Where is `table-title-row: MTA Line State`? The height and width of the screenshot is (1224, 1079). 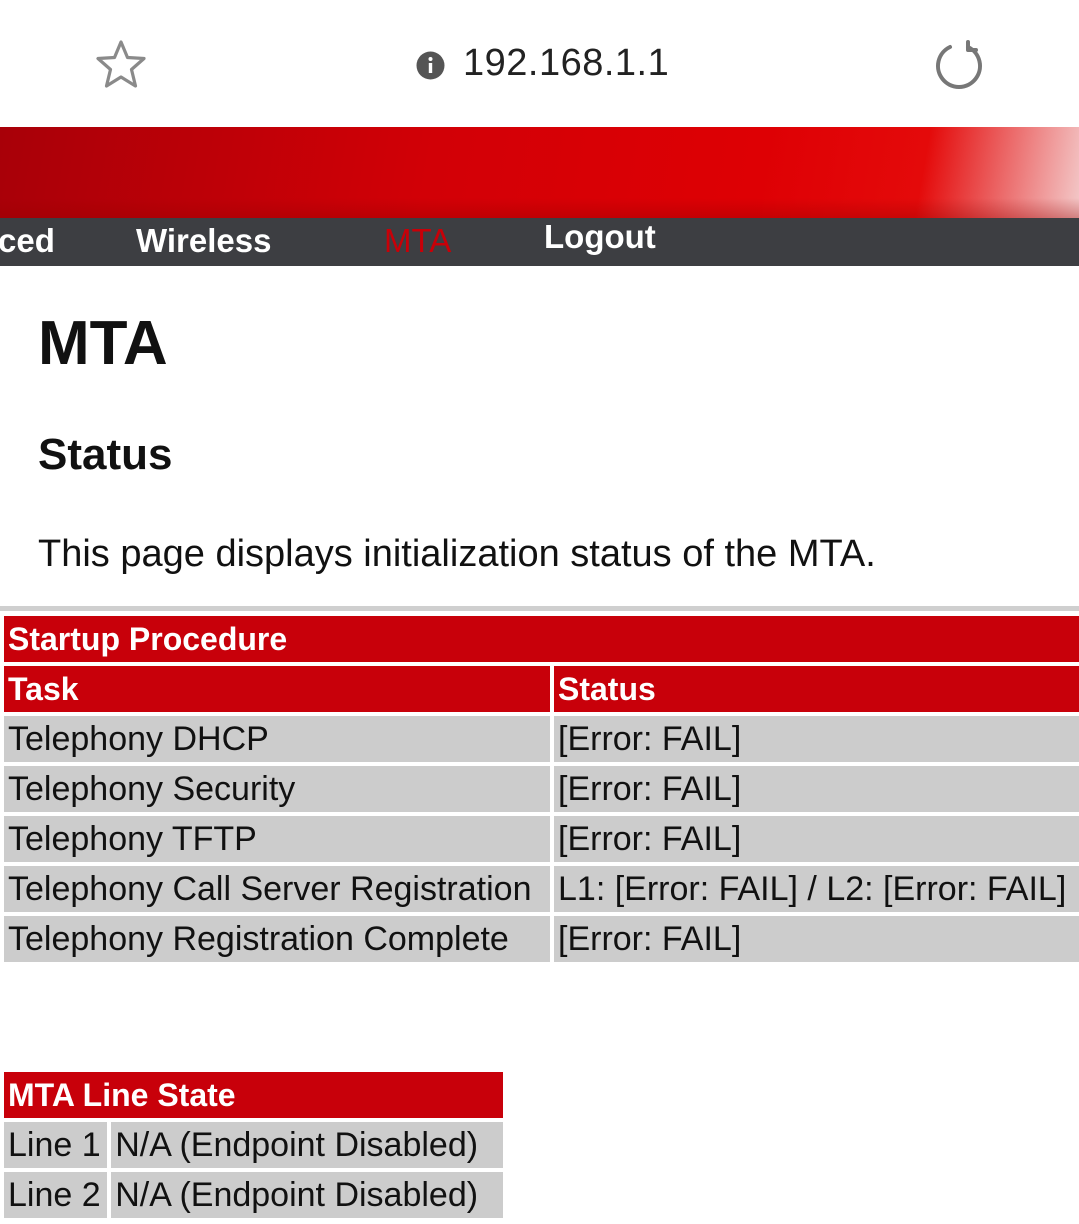
table-title-row: MTA Line State is located at coordinates (253, 1095).